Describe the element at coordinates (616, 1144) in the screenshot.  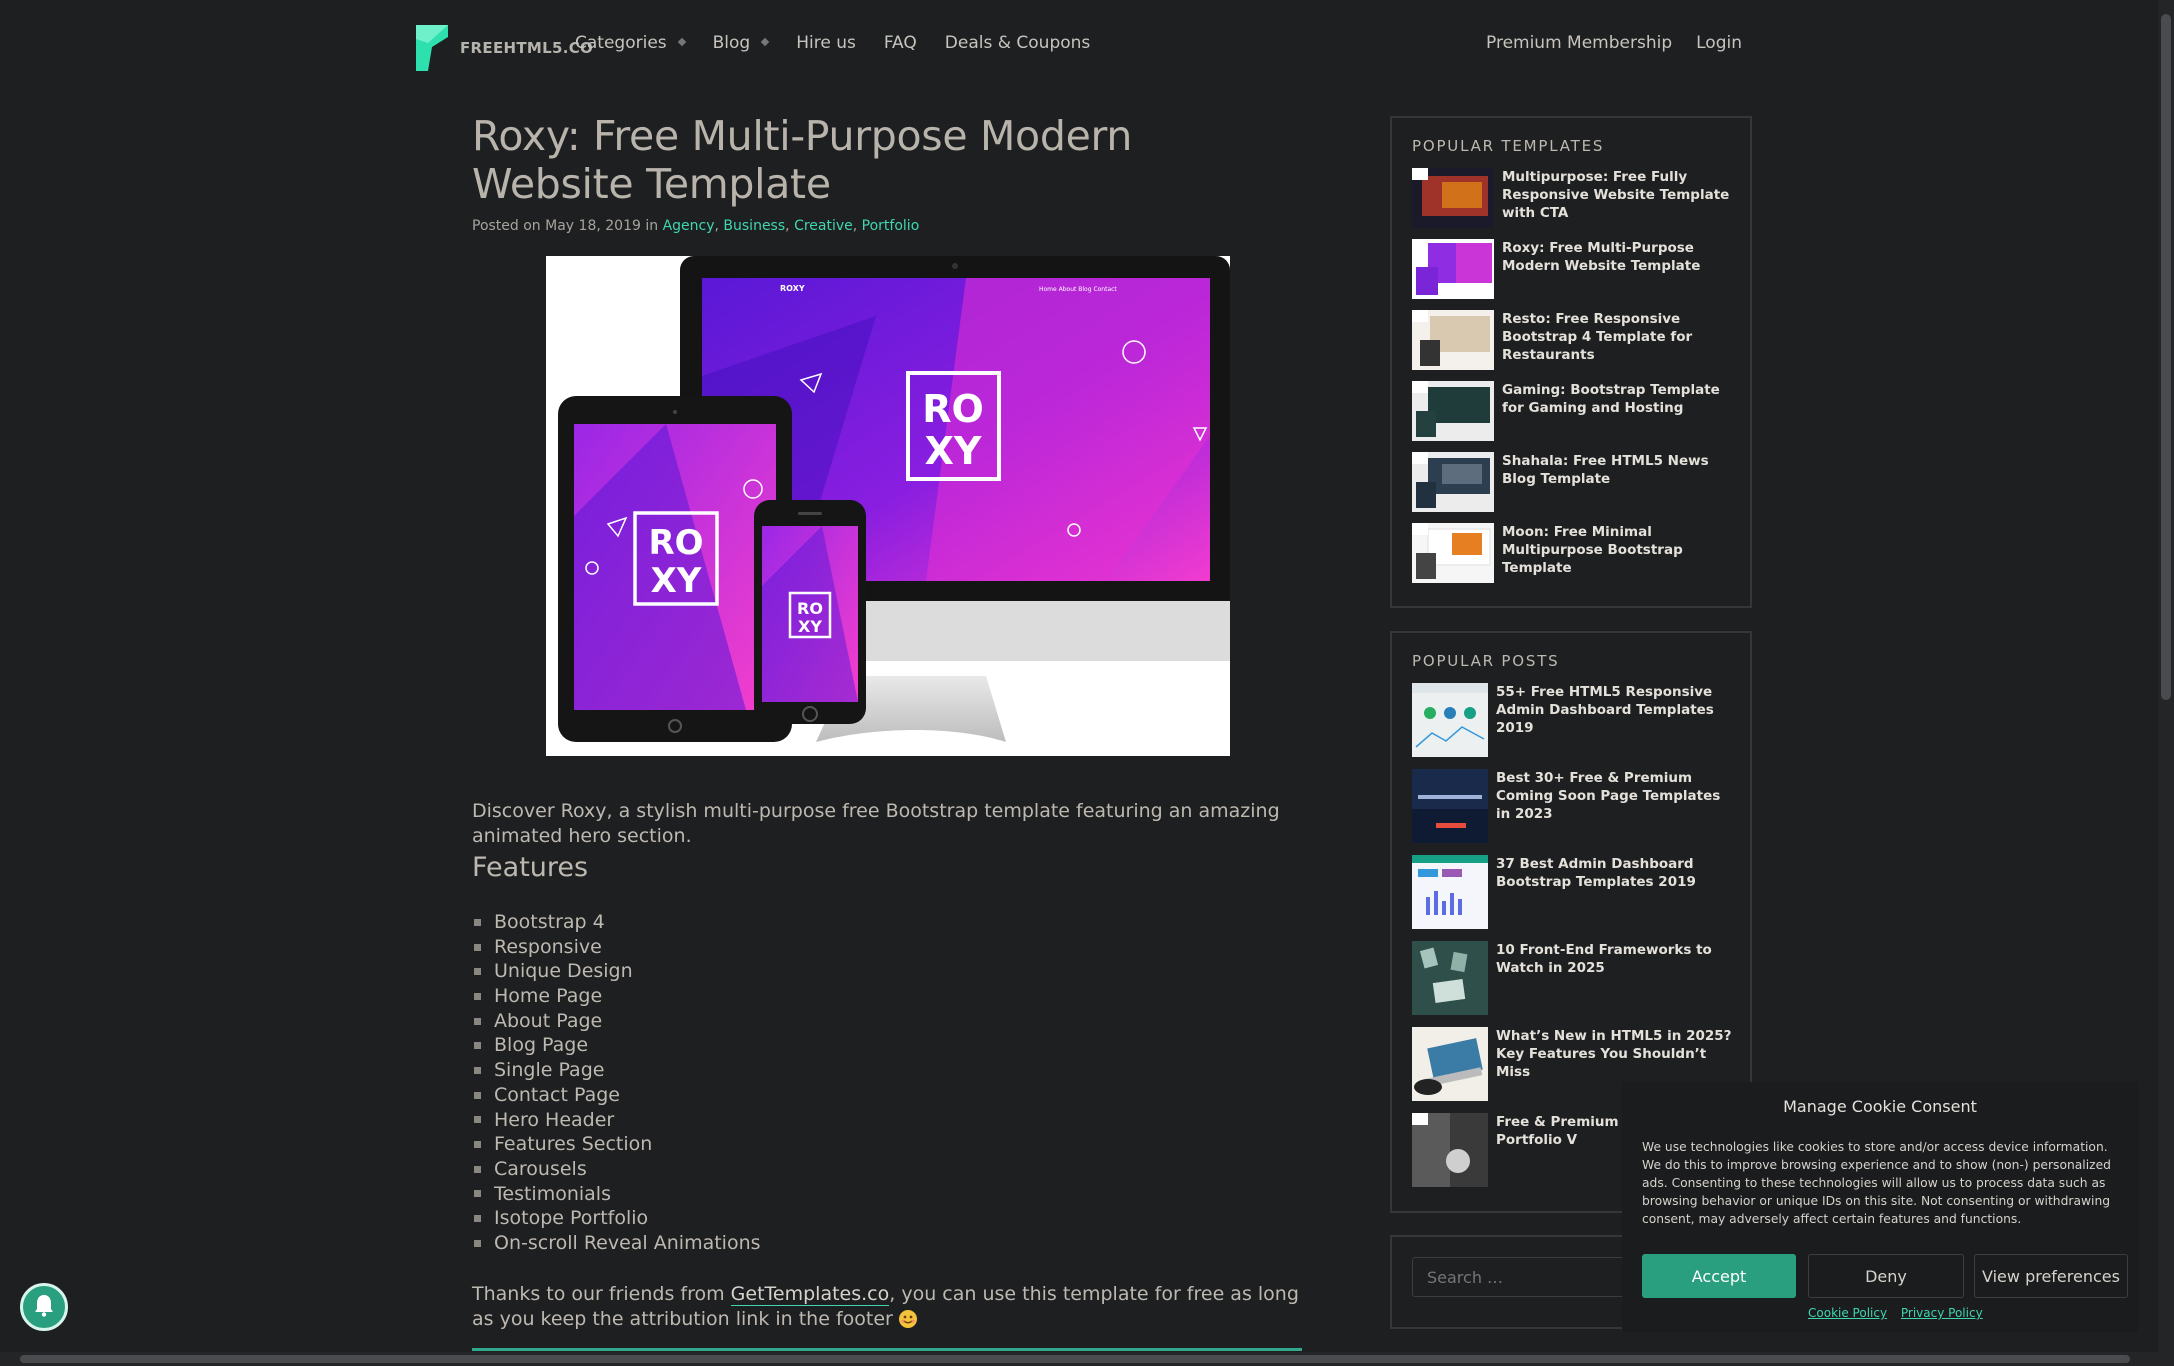
I see `list-item: Features Section` at that location.